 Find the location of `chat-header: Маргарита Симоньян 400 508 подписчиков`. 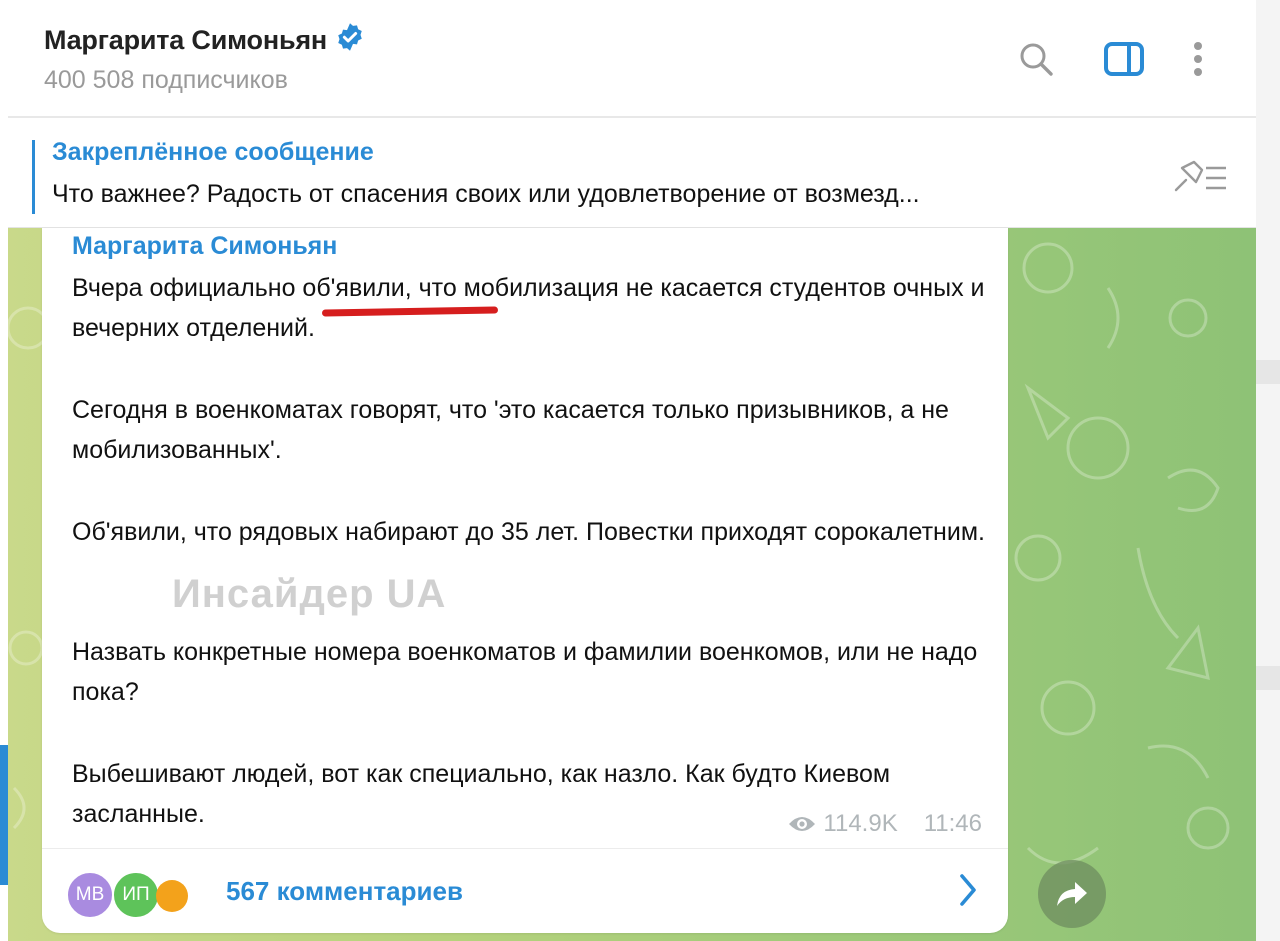

chat-header: Маргарита Симоньян 400 508 подписчиков is located at coordinates (632, 59).